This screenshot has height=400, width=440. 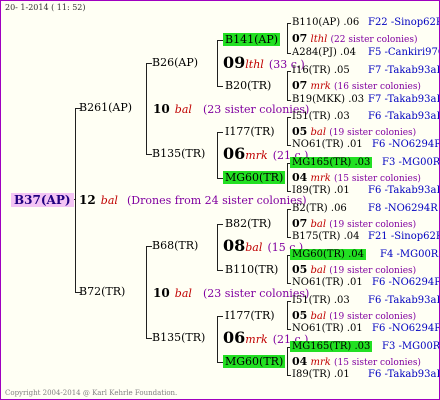 I want to click on dam-node: B72(TR), so click(x=102, y=292).